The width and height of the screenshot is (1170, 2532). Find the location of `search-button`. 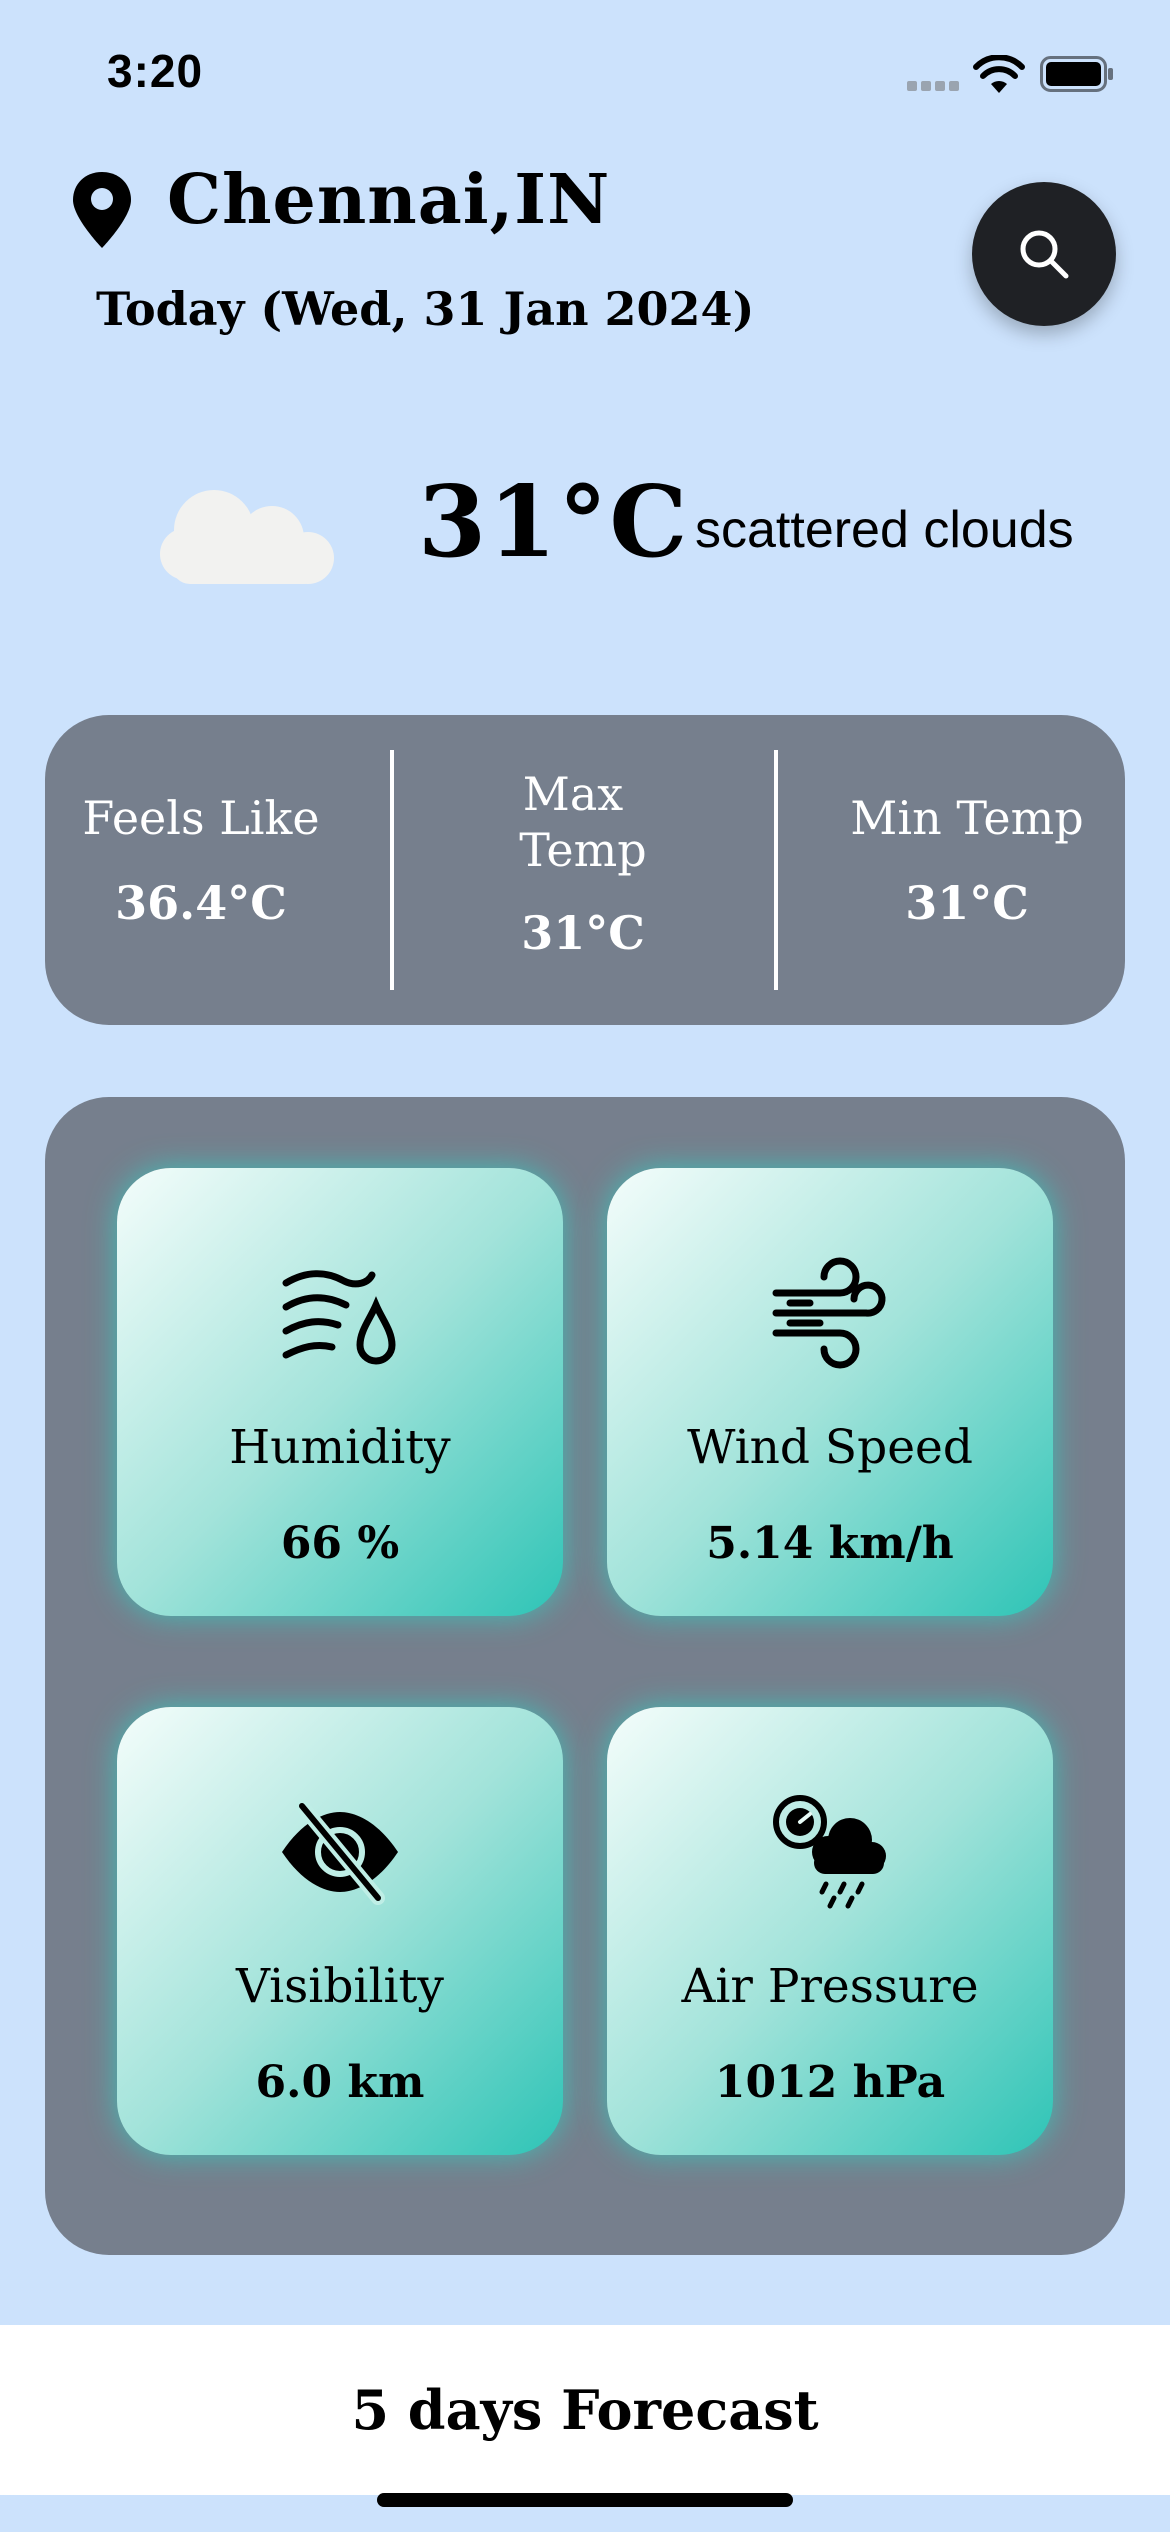

search-button is located at coordinates (1044, 254).